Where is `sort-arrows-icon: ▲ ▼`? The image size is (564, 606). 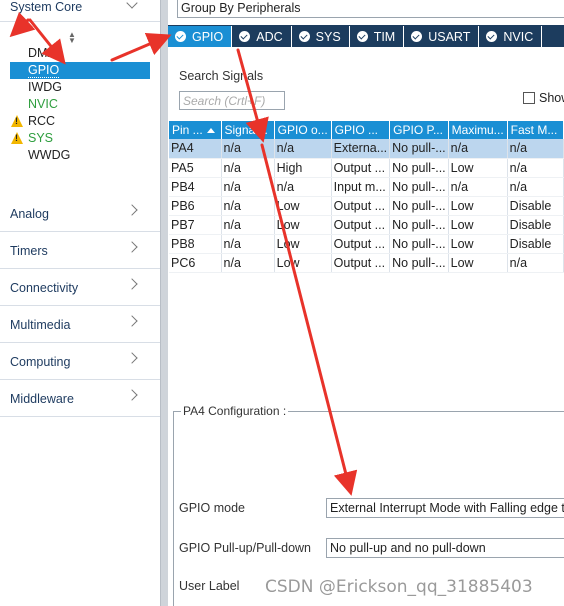
sort-arrows-icon: ▲ ▼ is located at coordinates (72, 38).